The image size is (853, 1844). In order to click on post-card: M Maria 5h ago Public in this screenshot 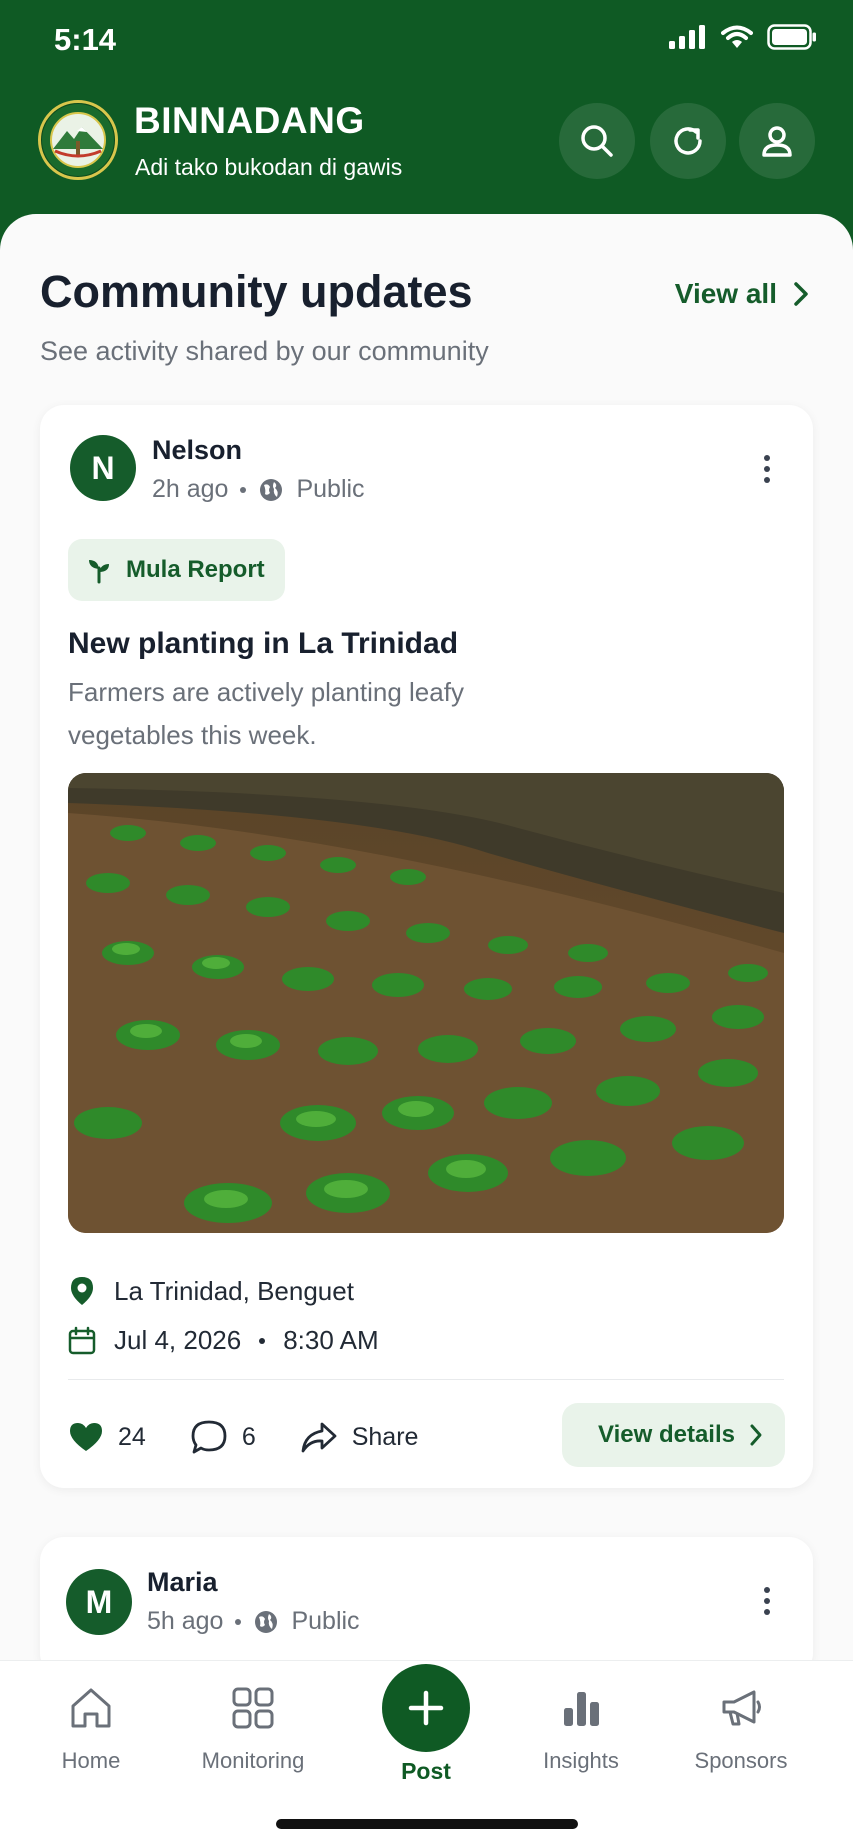, I will do `click(426, 1607)`.